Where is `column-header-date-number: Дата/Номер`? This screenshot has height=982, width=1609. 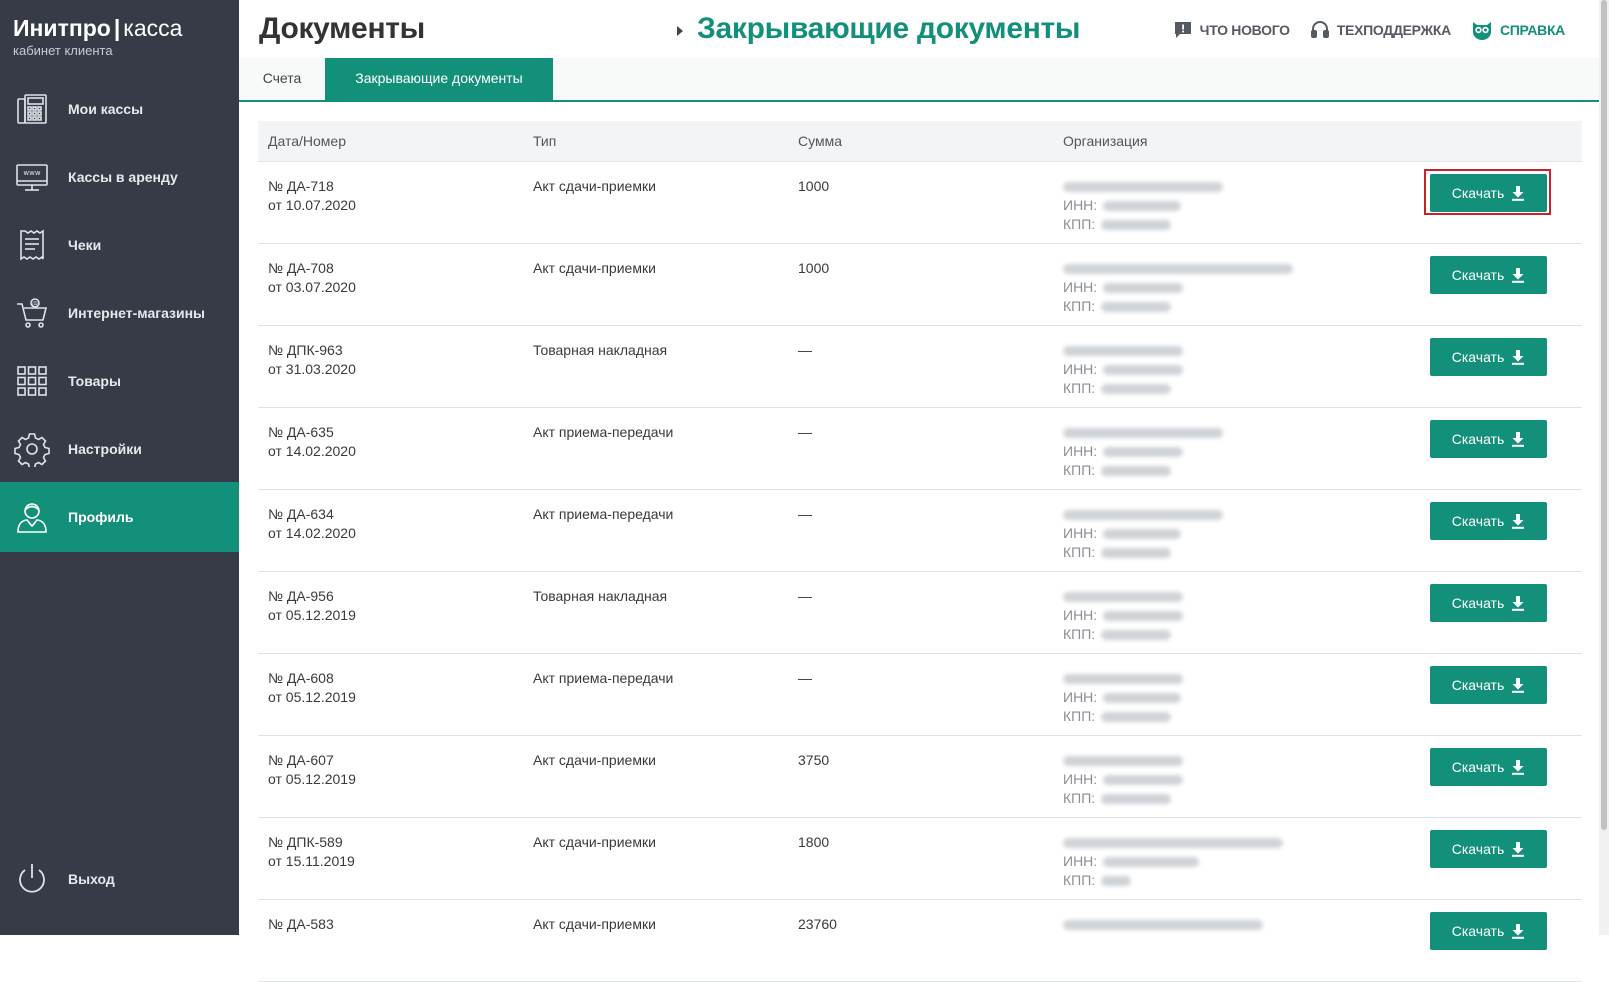 column-header-date-number: Дата/Номер is located at coordinates (307, 141).